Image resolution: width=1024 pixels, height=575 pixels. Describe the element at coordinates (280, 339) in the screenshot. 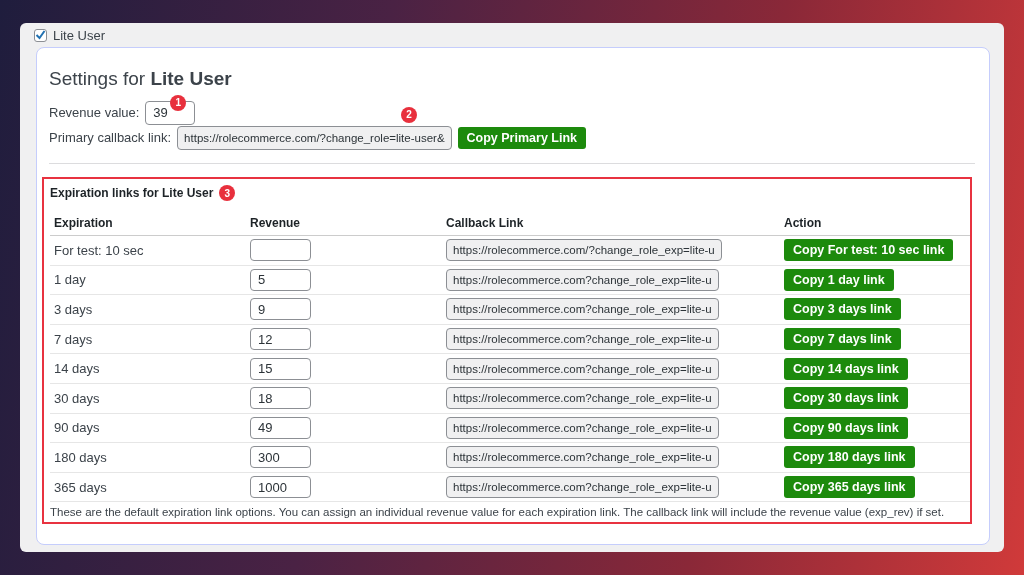

I see `revenue-field: 12` at that location.